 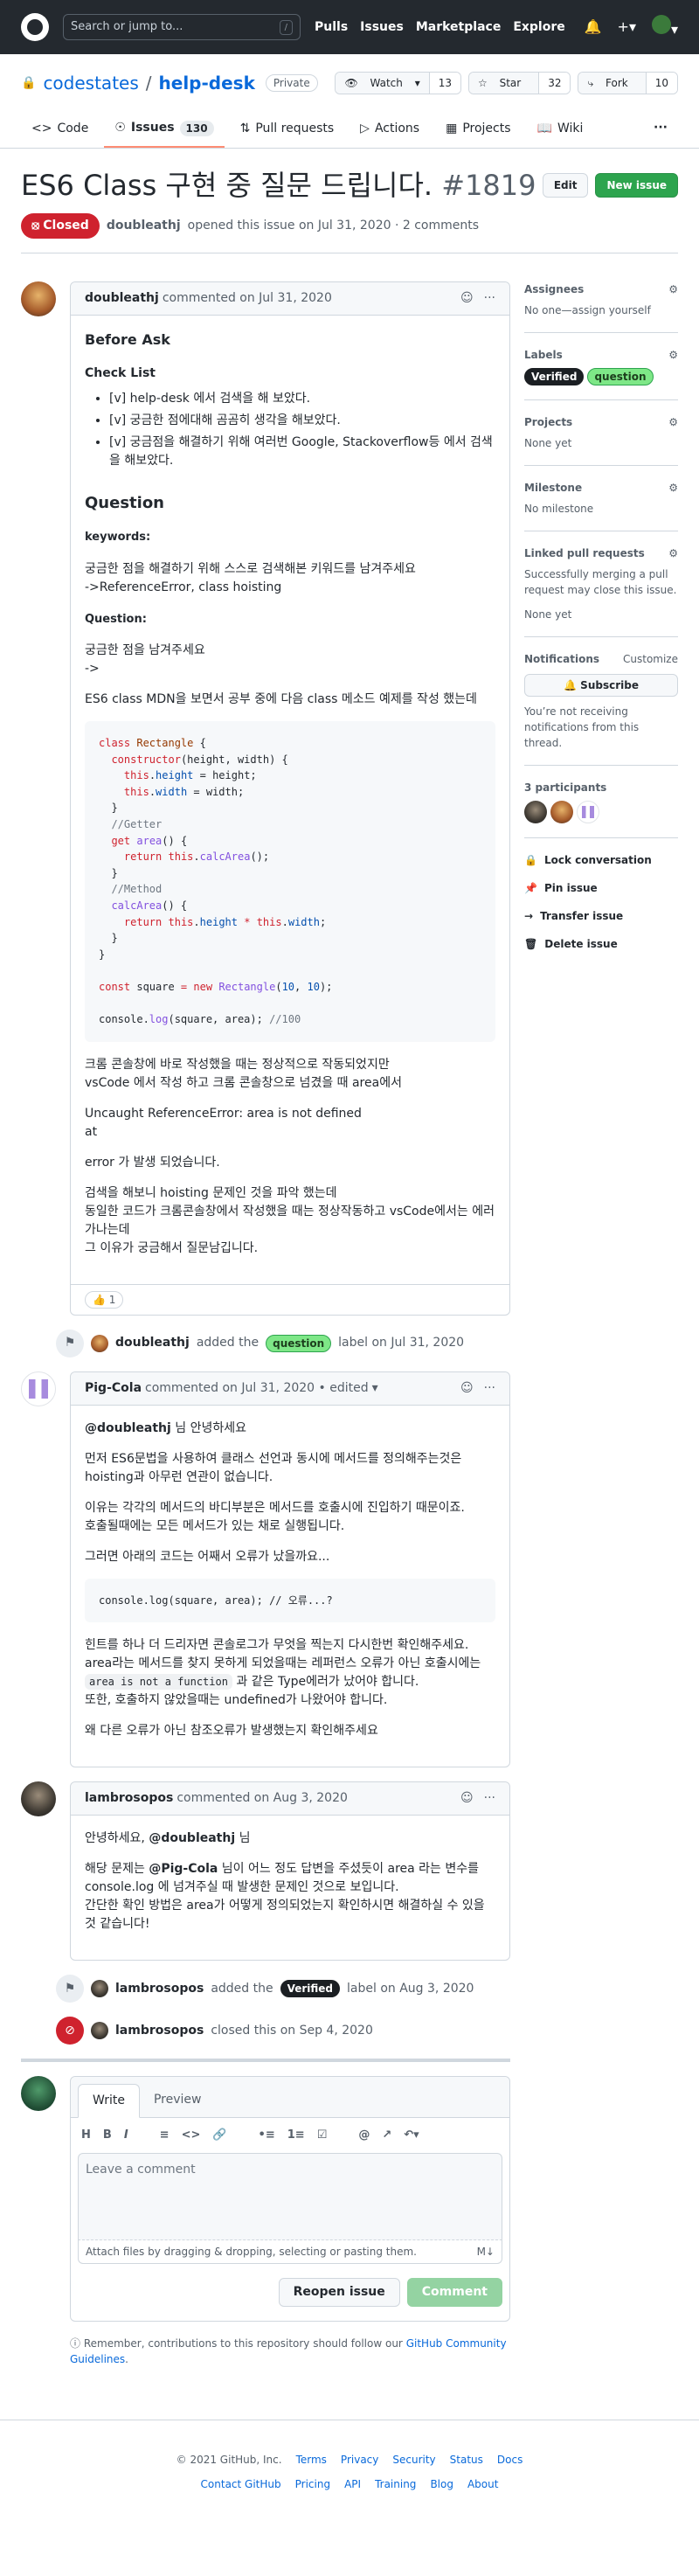 I want to click on footer-link: About, so click(x=483, y=2484).